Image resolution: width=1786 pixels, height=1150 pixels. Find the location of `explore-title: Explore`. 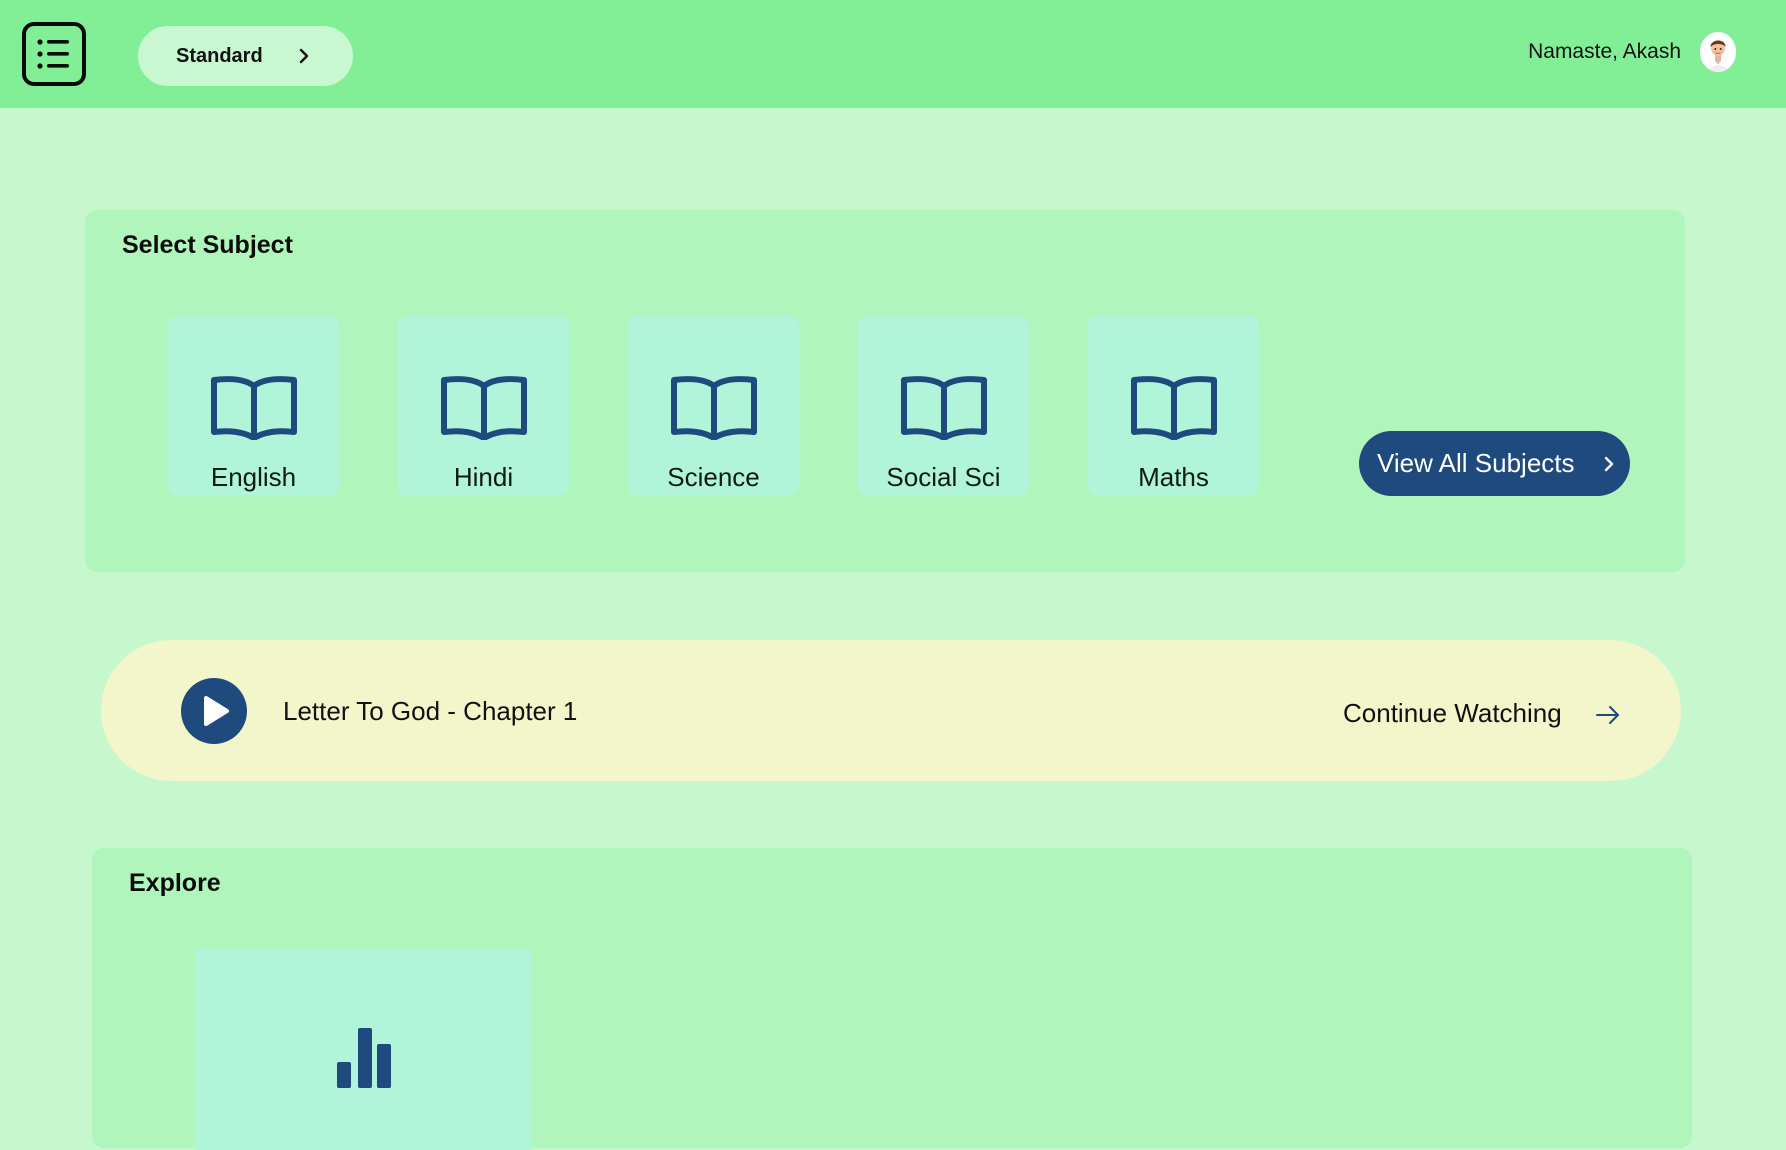

explore-title: Explore is located at coordinates (175, 883).